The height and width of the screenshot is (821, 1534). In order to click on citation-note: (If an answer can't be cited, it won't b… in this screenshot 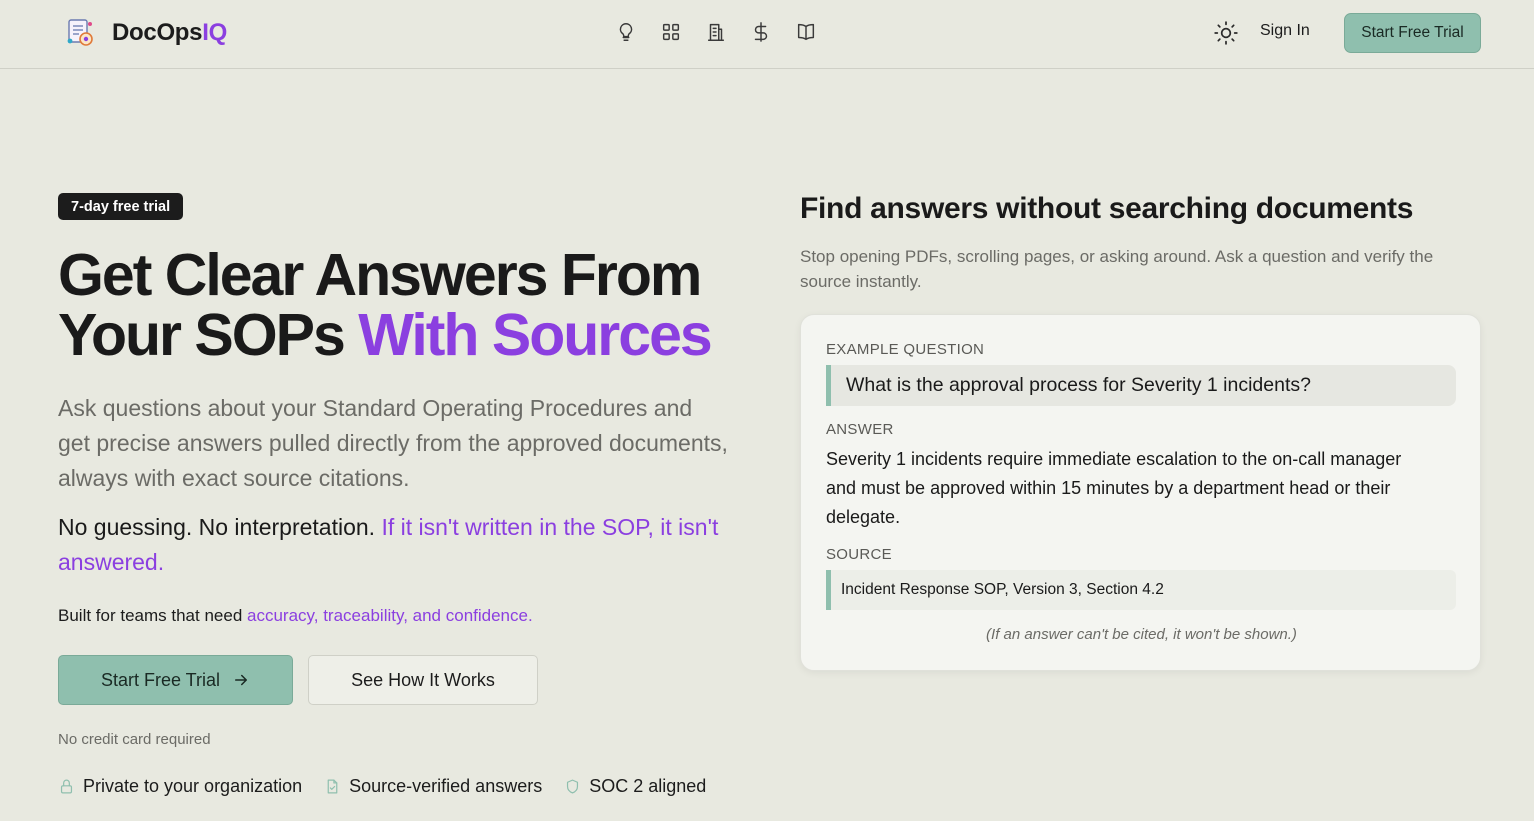, I will do `click(1141, 634)`.